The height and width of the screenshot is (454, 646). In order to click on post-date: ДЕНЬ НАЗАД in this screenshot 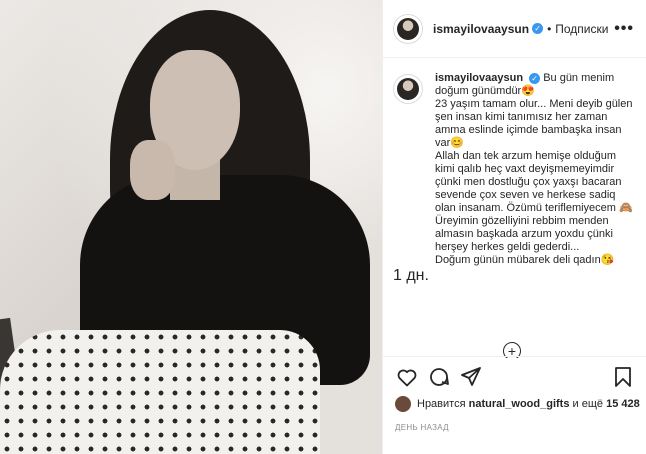, I will do `click(422, 427)`.